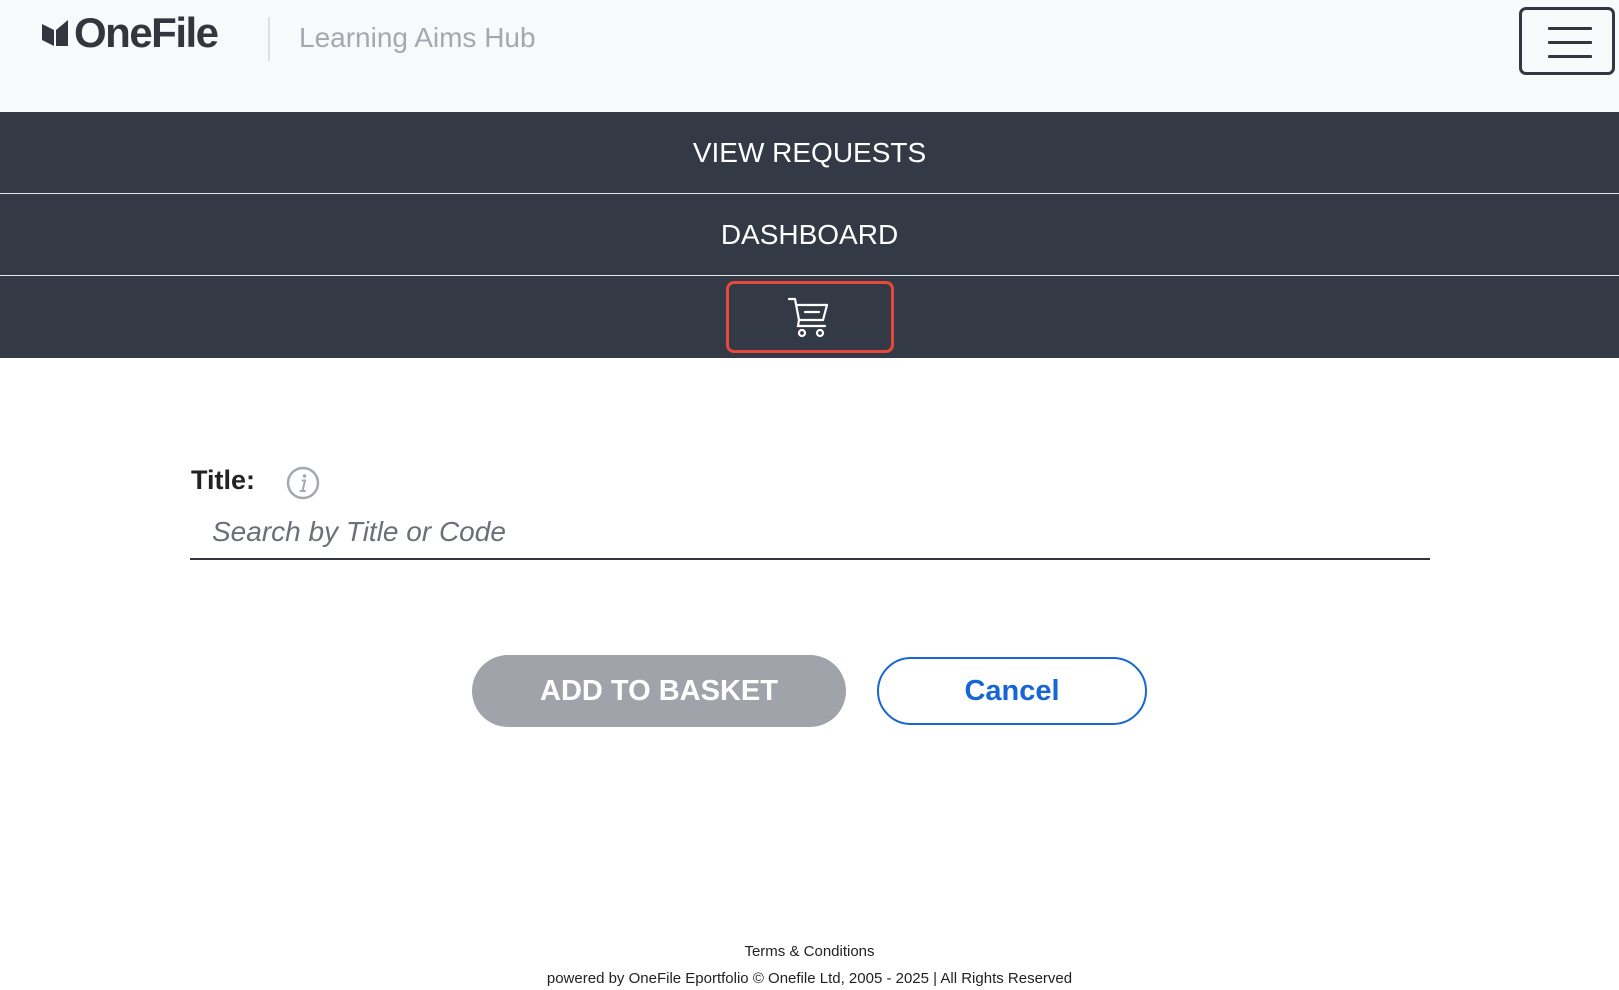 The image size is (1619, 990). I want to click on nav-dashboard: DASHBOARD, so click(809, 235).